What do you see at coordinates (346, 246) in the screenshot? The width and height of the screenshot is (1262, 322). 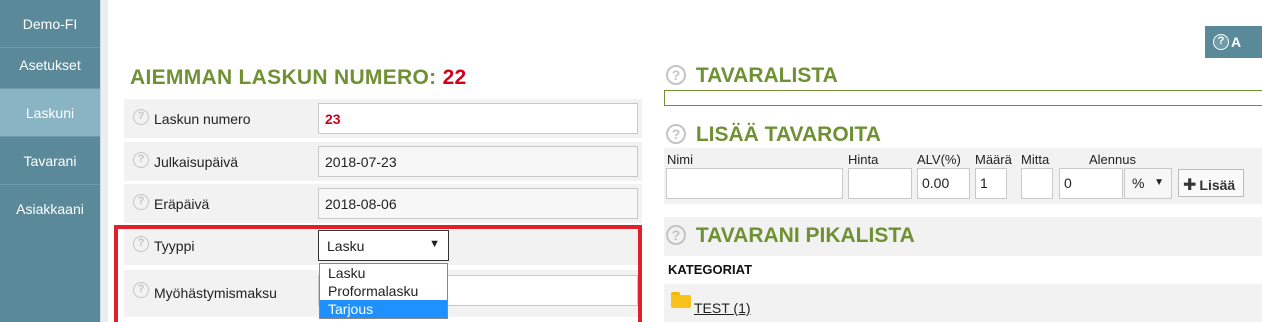 I see `type-select-value: Lasku` at bounding box center [346, 246].